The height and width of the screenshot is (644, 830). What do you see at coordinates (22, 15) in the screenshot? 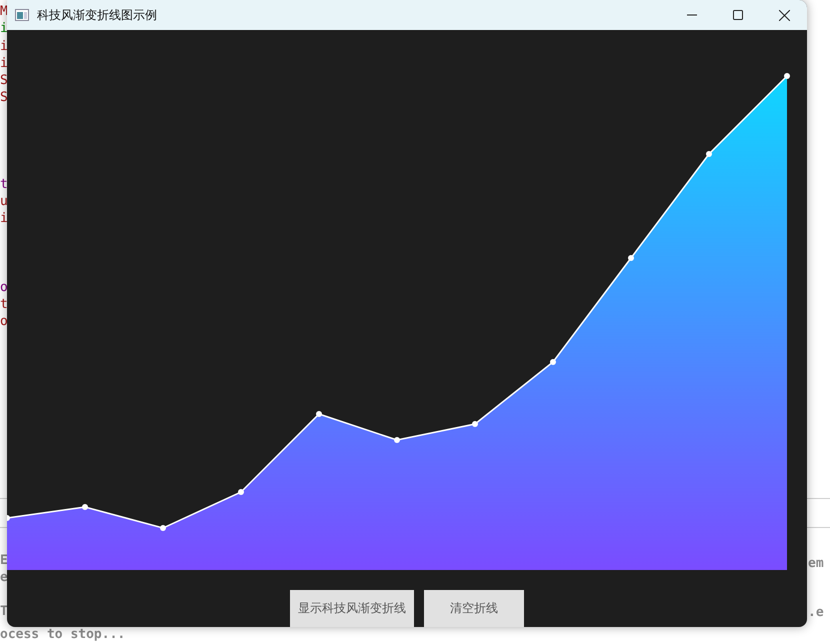
I see `window-icon` at bounding box center [22, 15].